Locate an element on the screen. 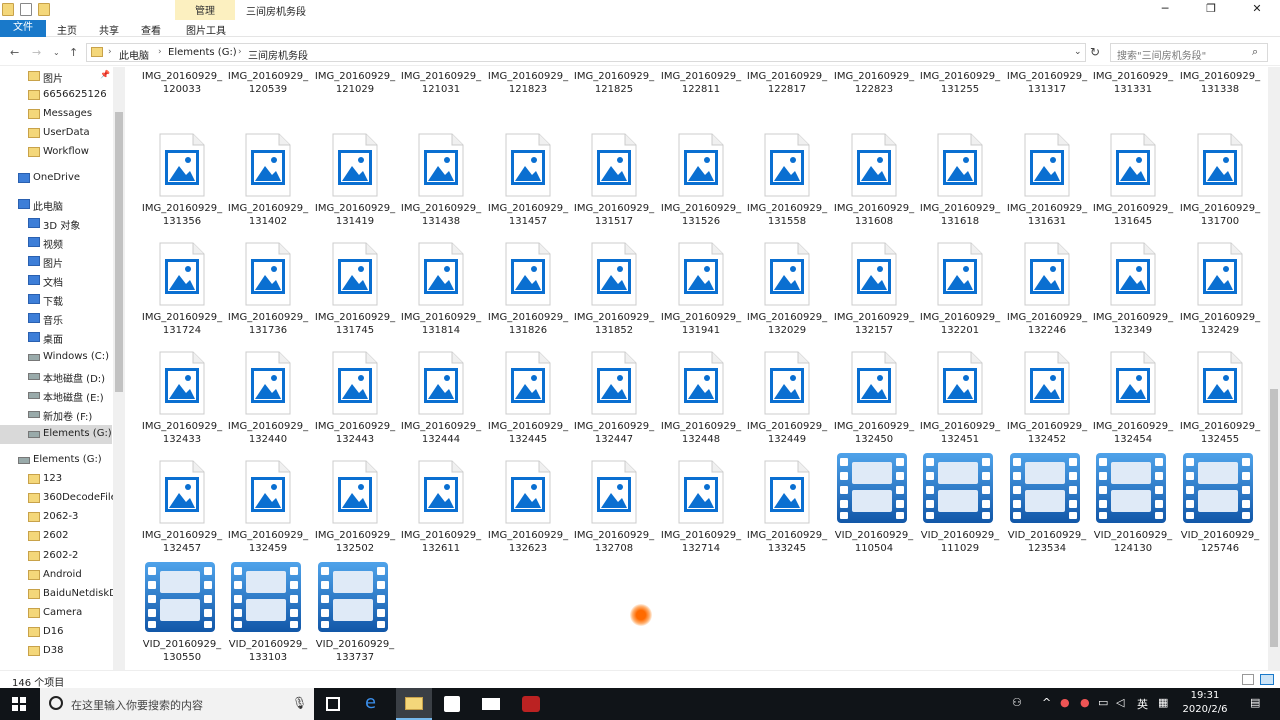 The image size is (1280, 720). file-item: IMG_20160929_ 132246 is located at coordinates (1046, 296).